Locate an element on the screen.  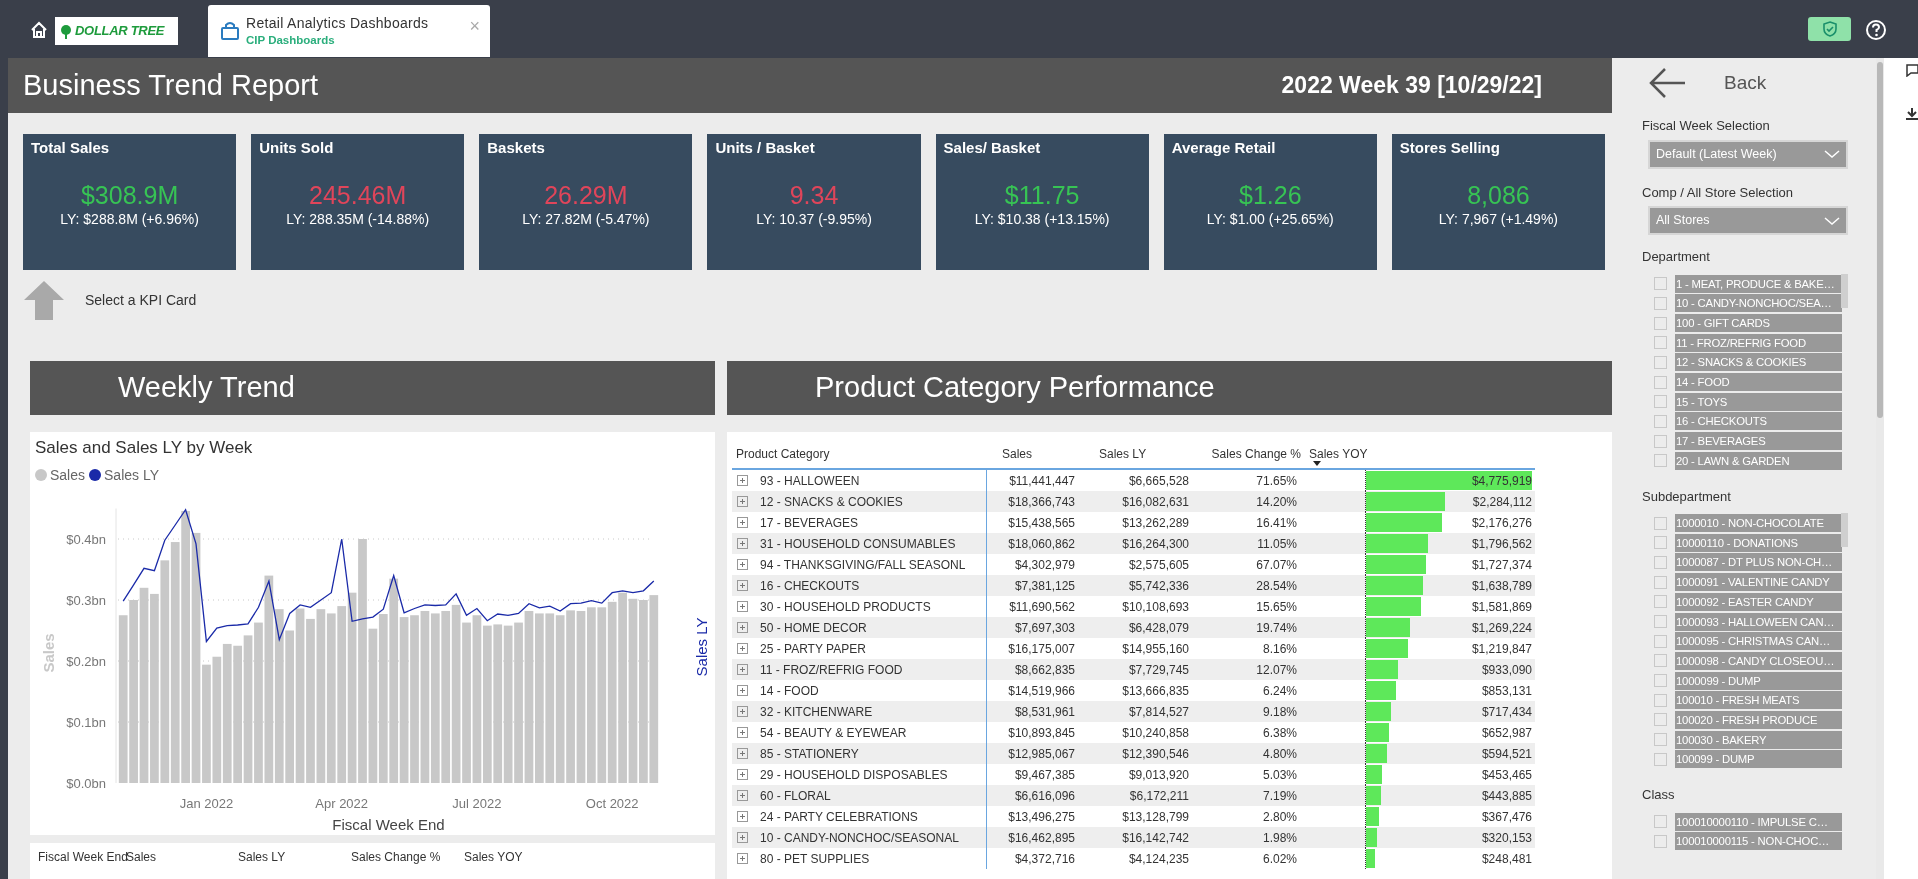
sort-icon is located at coordinates (1317, 463).